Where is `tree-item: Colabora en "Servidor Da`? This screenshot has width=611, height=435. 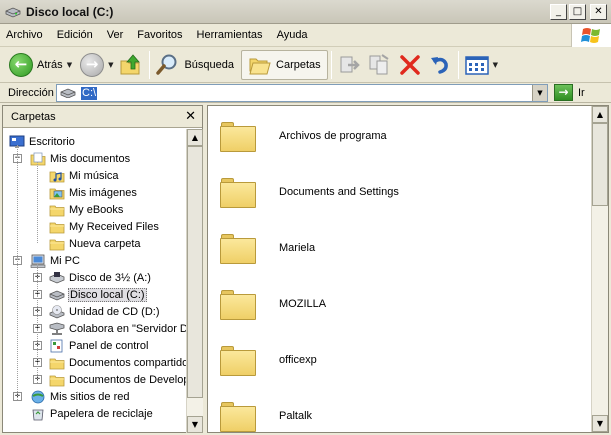
tree-item: Colabora en "Servidor Da is located at coordinates (118, 328).